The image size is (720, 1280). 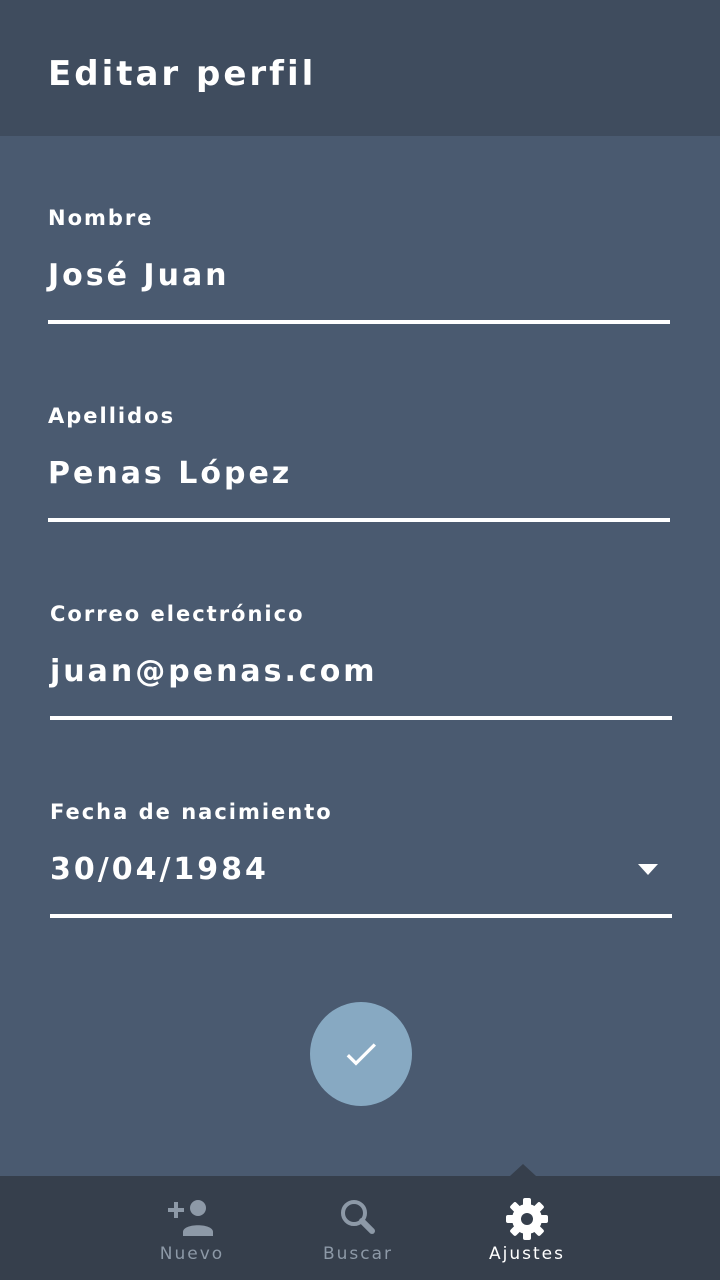 What do you see at coordinates (214, 671) in the screenshot?
I see `email-value: juan@penas.com` at bounding box center [214, 671].